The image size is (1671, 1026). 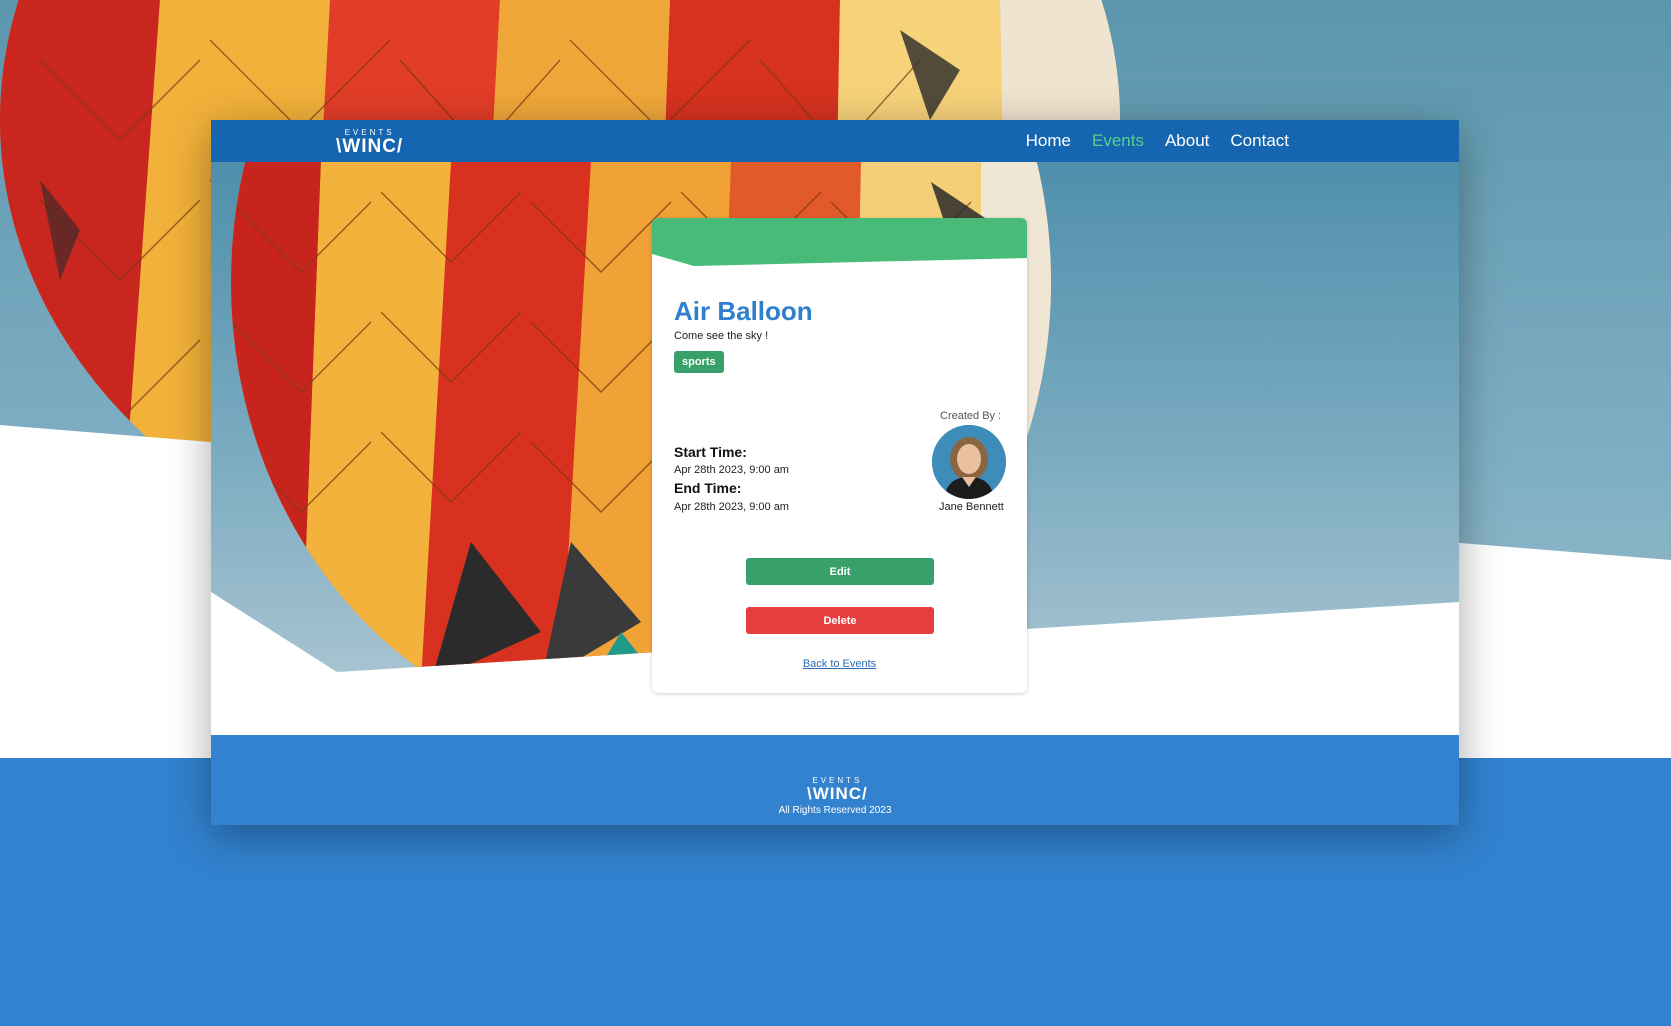 What do you see at coordinates (1259, 141) in the screenshot?
I see `nav-contact: Contact` at bounding box center [1259, 141].